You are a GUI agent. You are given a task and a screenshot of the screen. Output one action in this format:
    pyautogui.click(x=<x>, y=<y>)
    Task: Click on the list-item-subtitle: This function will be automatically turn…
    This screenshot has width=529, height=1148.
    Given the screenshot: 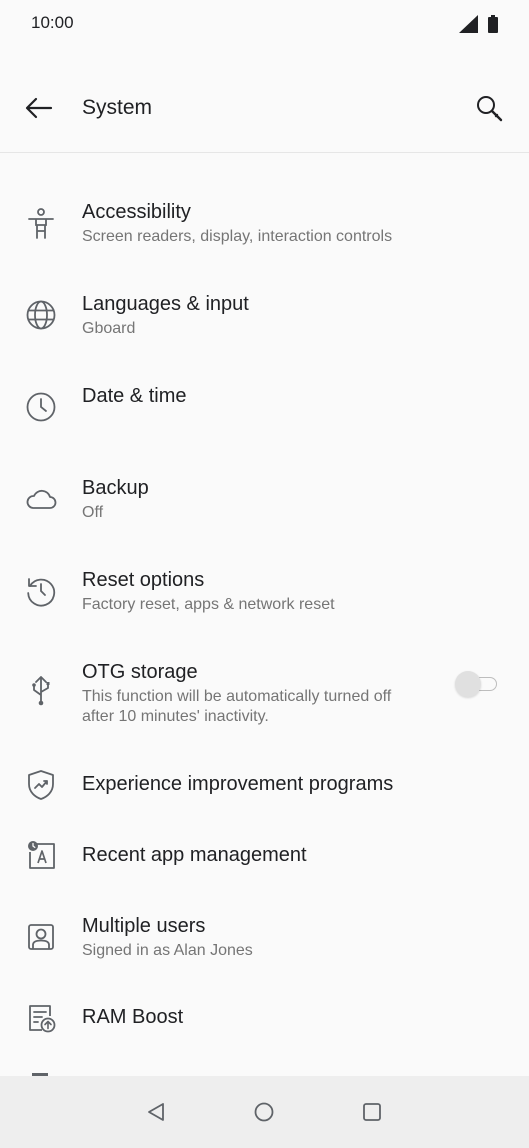 What is the action you would take?
    pyautogui.click(x=237, y=706)
    